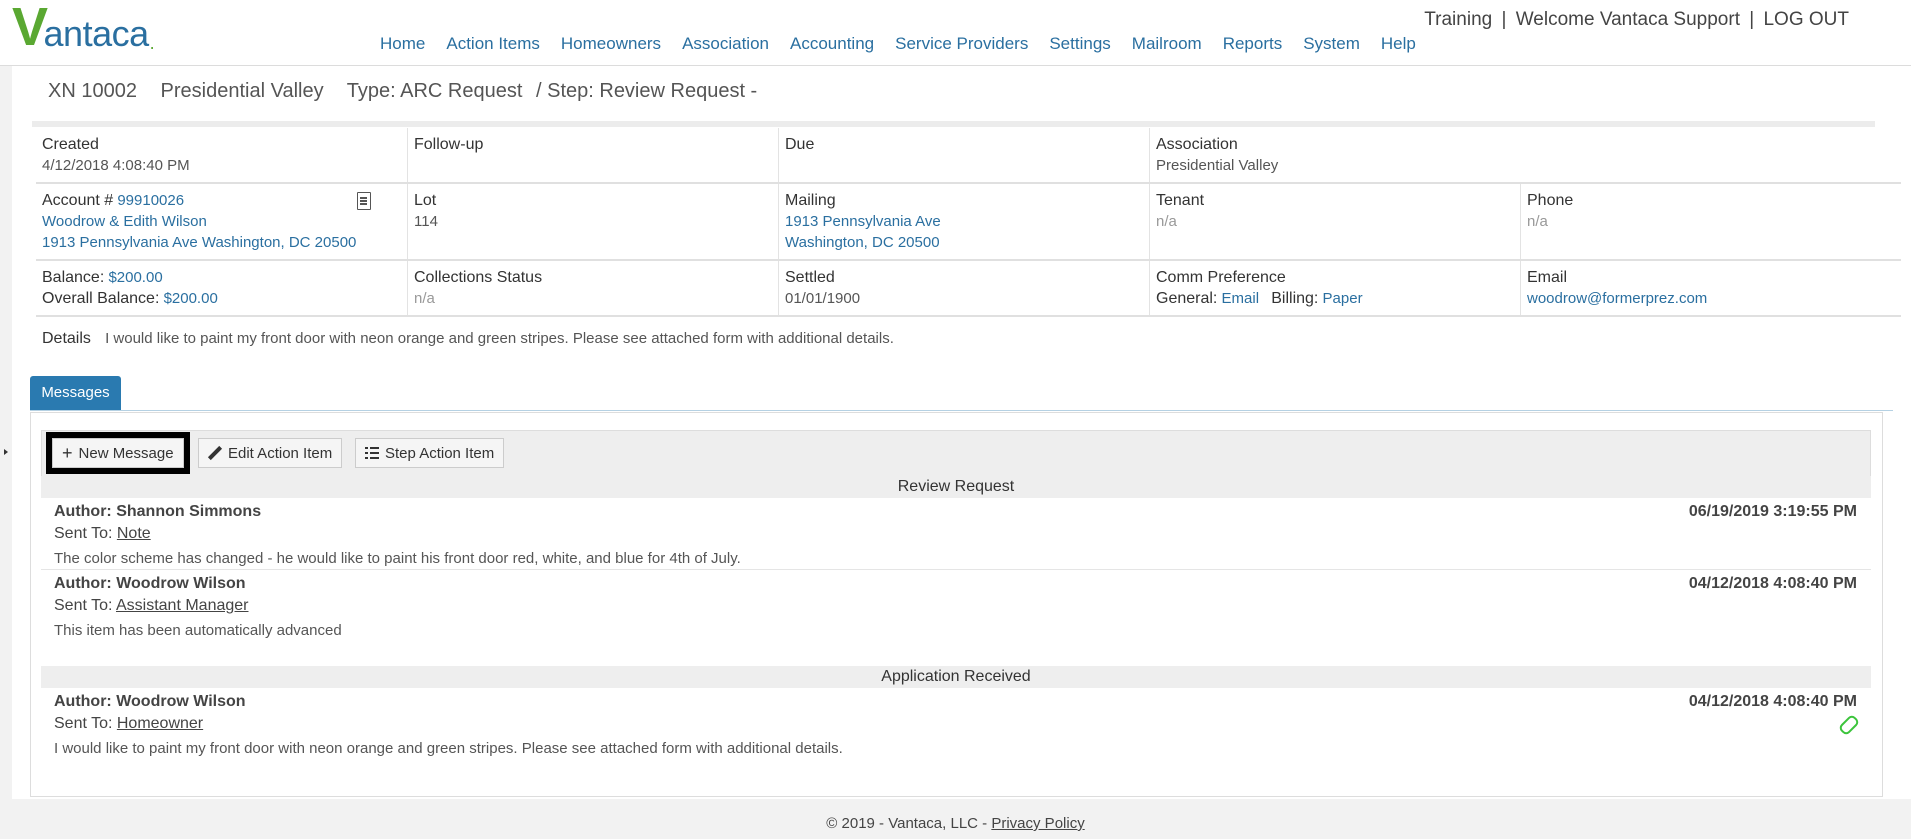 The width and height of the screenshot is (1911, 839). What do you see at coordinates (1547, 277) in the screenshot?
I see `email-label: Email` at bounding box center [1547, 277].